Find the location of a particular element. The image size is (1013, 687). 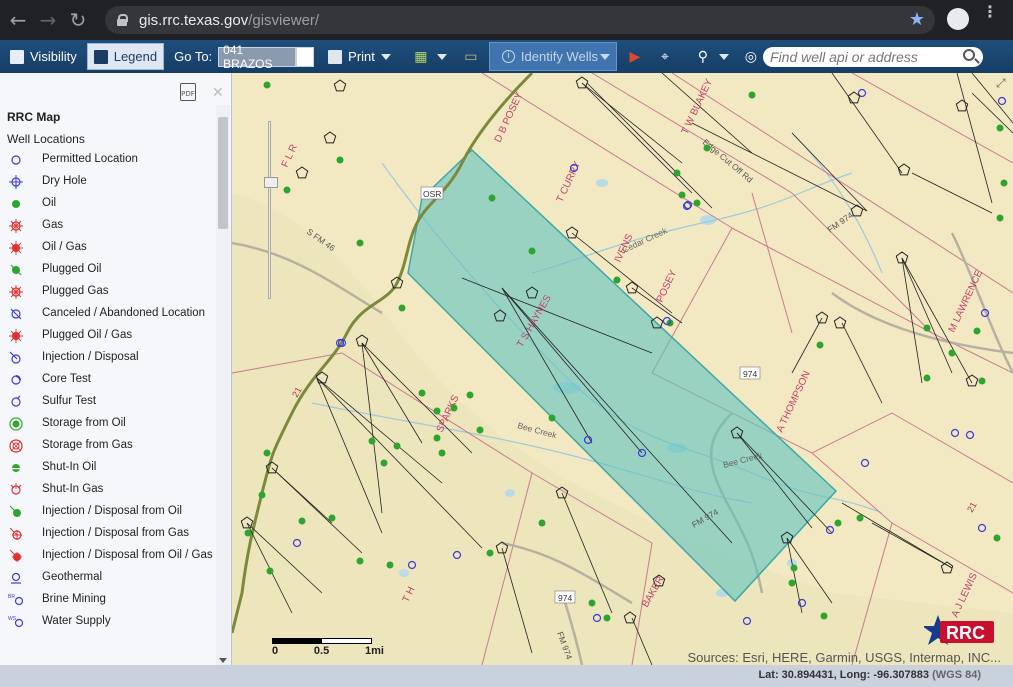

legend-item: Plugged Oil / Gas is located at coordinates (107, 339).